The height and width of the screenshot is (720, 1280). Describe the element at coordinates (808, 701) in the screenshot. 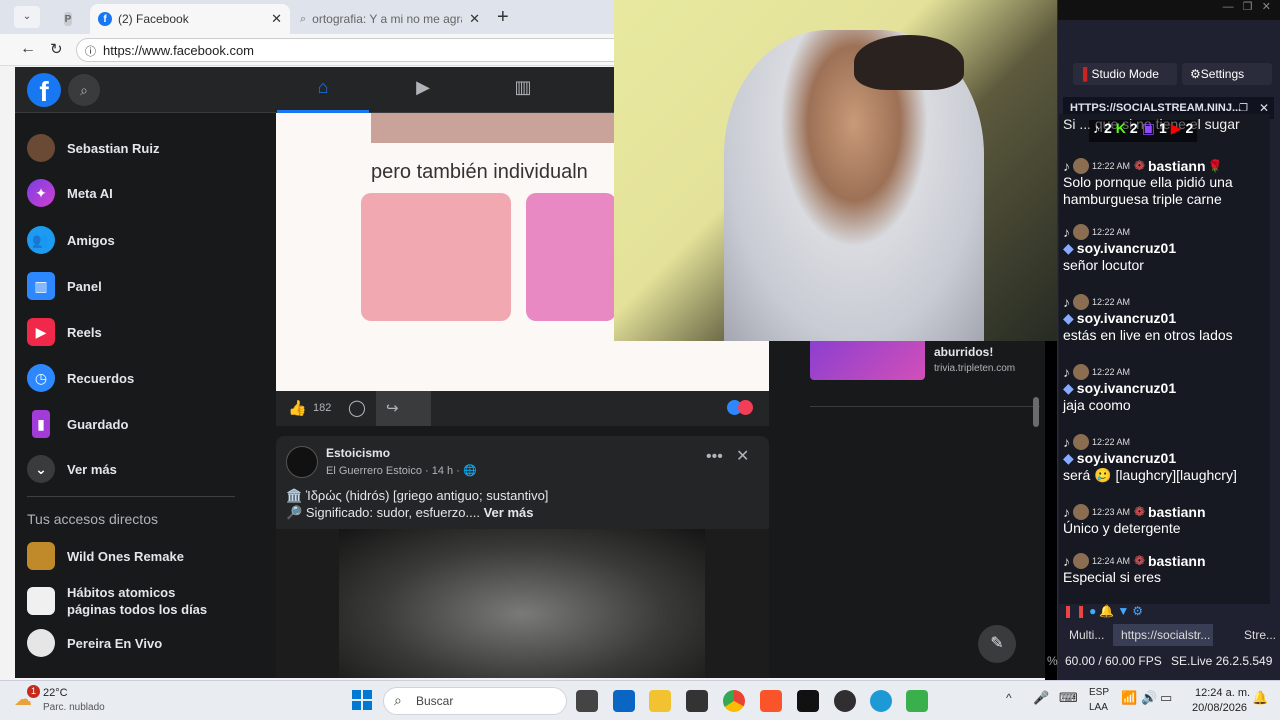

I see `tiktok-icon` at that location.